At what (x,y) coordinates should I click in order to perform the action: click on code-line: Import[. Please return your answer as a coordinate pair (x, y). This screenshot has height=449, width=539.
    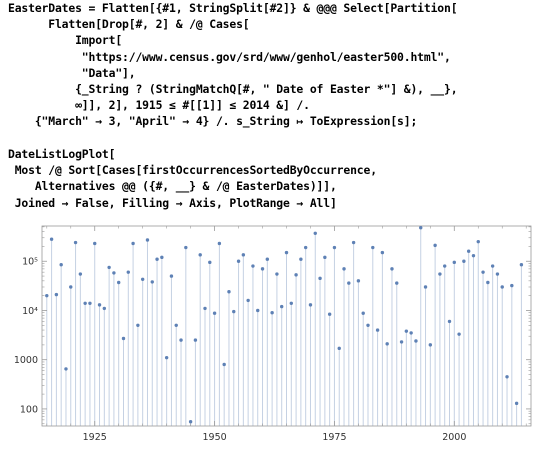
    Looking at the image, I should click on (65, 40).